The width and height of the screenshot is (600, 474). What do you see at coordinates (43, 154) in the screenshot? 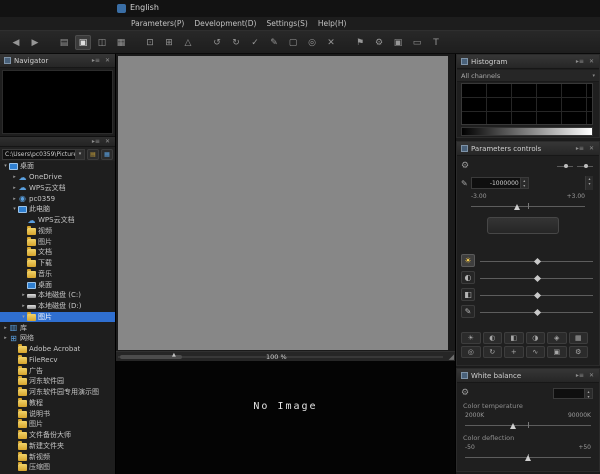
I see `path-combobox: C:\Users\pc0359\Pictures ▾` at bounding box center [43, 154].